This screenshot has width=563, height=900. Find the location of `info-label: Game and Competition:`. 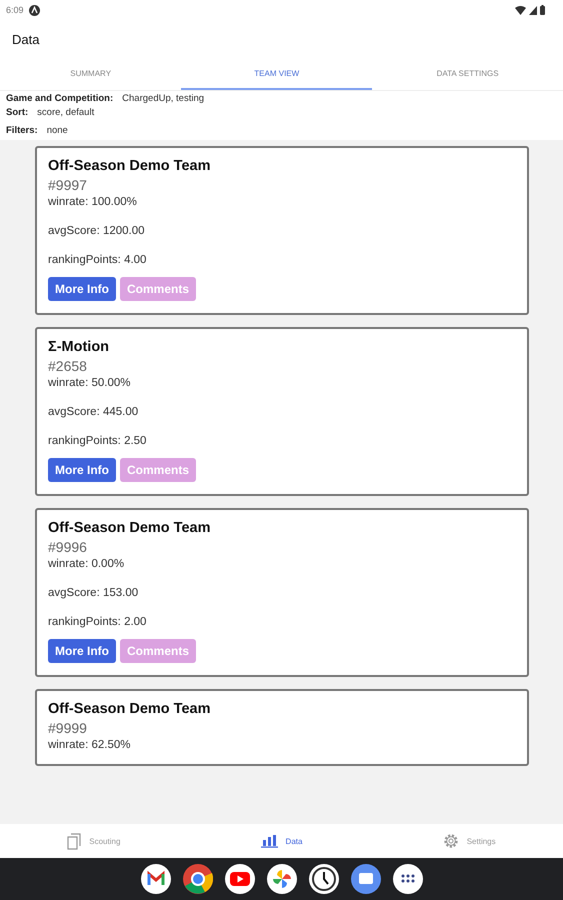

info-label: Game and Competition: is located at coordinates (60, 98).